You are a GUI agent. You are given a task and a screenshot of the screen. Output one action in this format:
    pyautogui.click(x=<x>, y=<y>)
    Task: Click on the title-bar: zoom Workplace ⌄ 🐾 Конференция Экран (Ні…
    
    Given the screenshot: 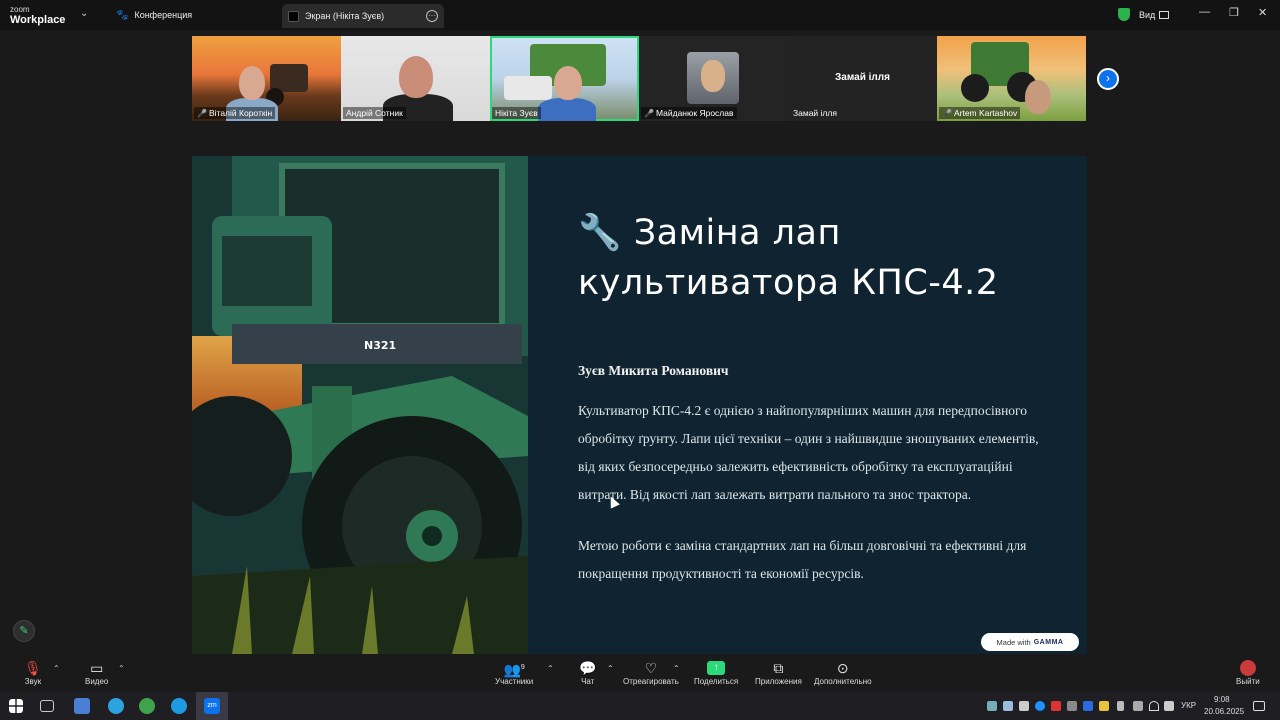 What is the action you would take?
    pyautogui.click(x=640, y=15)
    